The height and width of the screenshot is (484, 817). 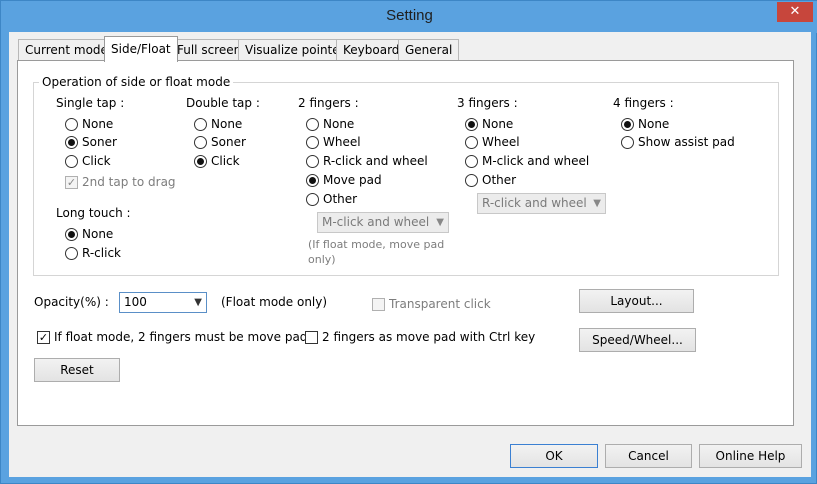 What do you see at coordinates (429, 50) in the screenshot?
I see `tab-general: General` at bounding box center [429, 50].